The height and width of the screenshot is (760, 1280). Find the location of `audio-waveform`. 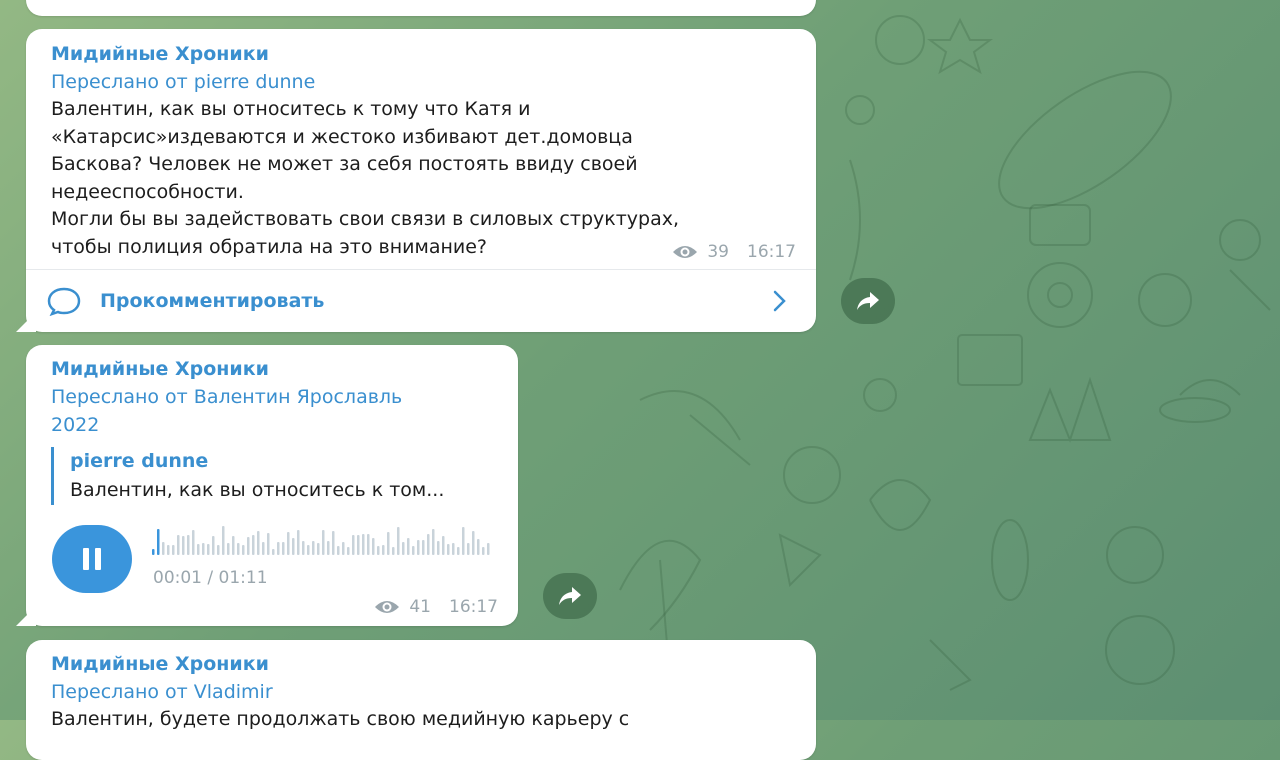

audio-waveform is located at coordinates (323, 542).